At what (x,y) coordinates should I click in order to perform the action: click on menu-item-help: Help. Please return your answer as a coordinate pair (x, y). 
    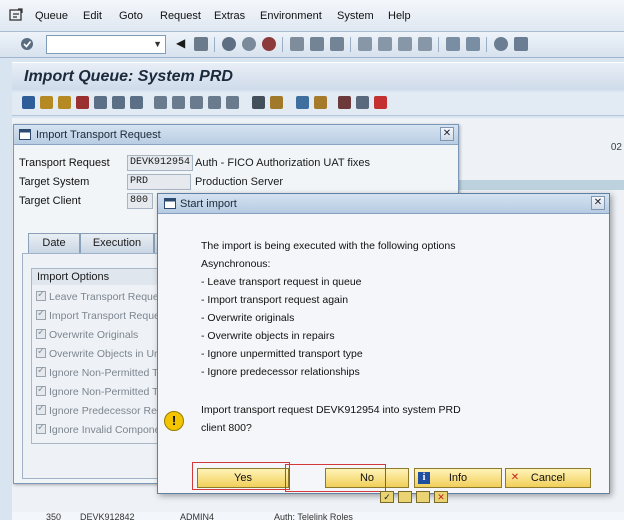
    Looking at the image, I should click on (399, 16).